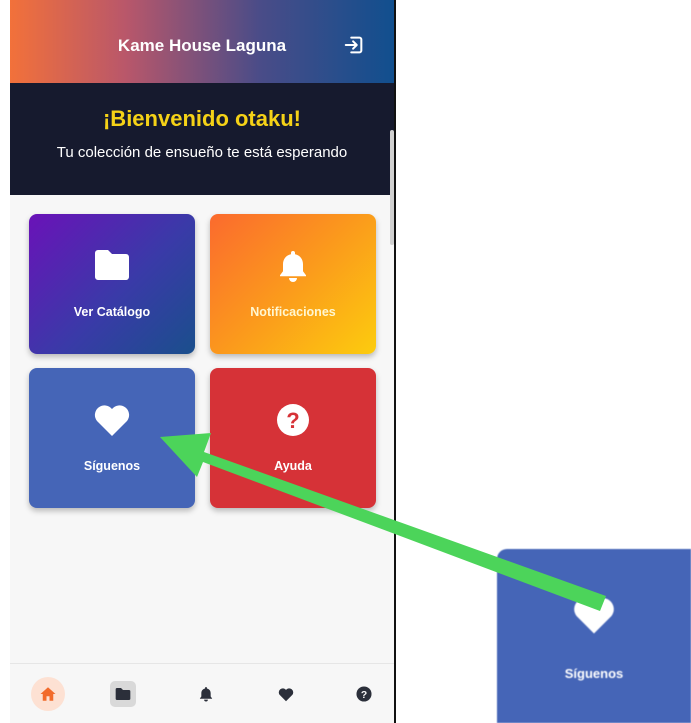  What do you see at coordinates (112, 284) in the screenshot?
I see `catalog-card: Ver Catálogo` at bounding box center [112, 284].